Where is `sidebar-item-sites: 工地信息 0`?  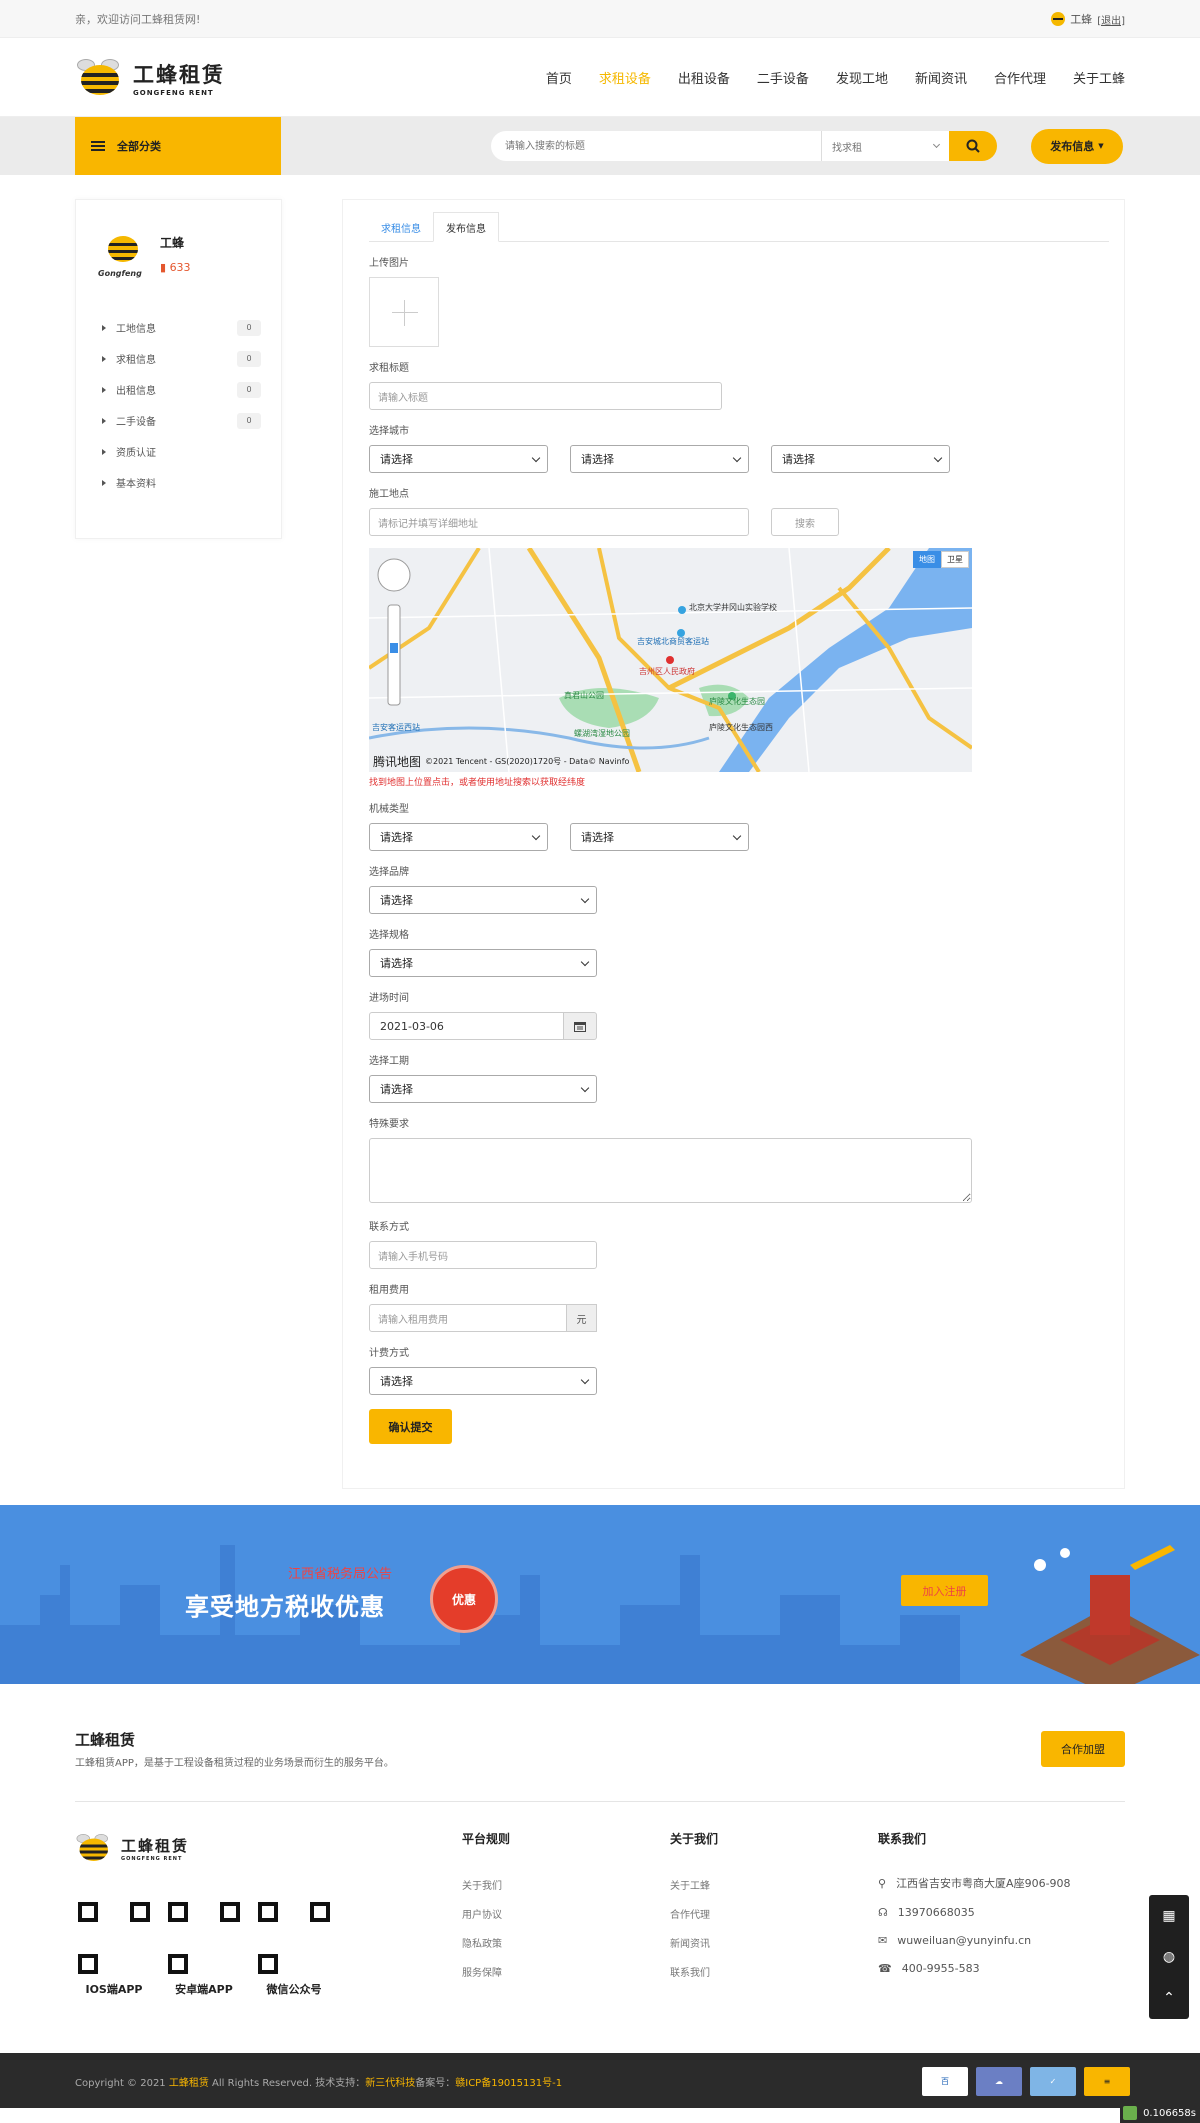
sidebar-item-sites: 工地信息 0 is located at coordinates (178, 327).